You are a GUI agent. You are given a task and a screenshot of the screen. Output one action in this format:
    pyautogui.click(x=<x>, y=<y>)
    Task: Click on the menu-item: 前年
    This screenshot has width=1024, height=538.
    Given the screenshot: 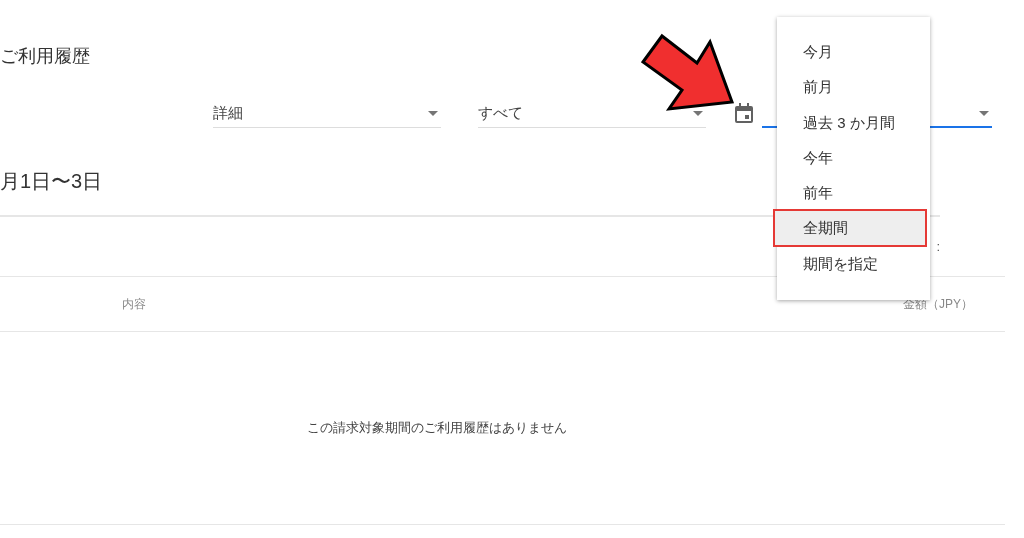 What is the action you would take?
    pyautogui.click(x=853, y=193)
    